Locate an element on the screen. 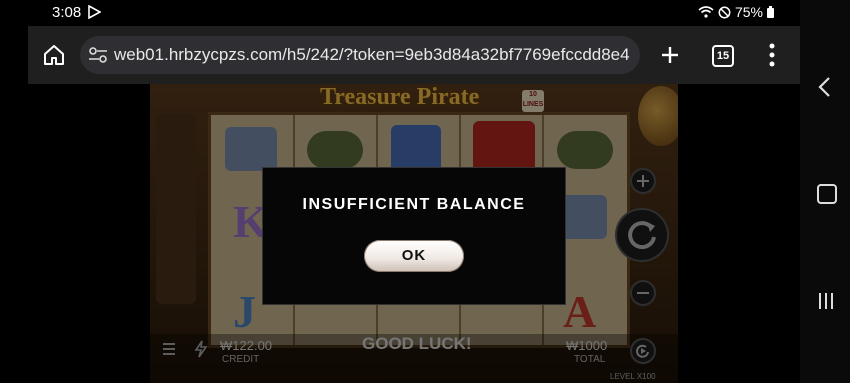 Image resolution: width=850 pixels, height=383 pixels. home-icon is located at coordinates (54, 55).